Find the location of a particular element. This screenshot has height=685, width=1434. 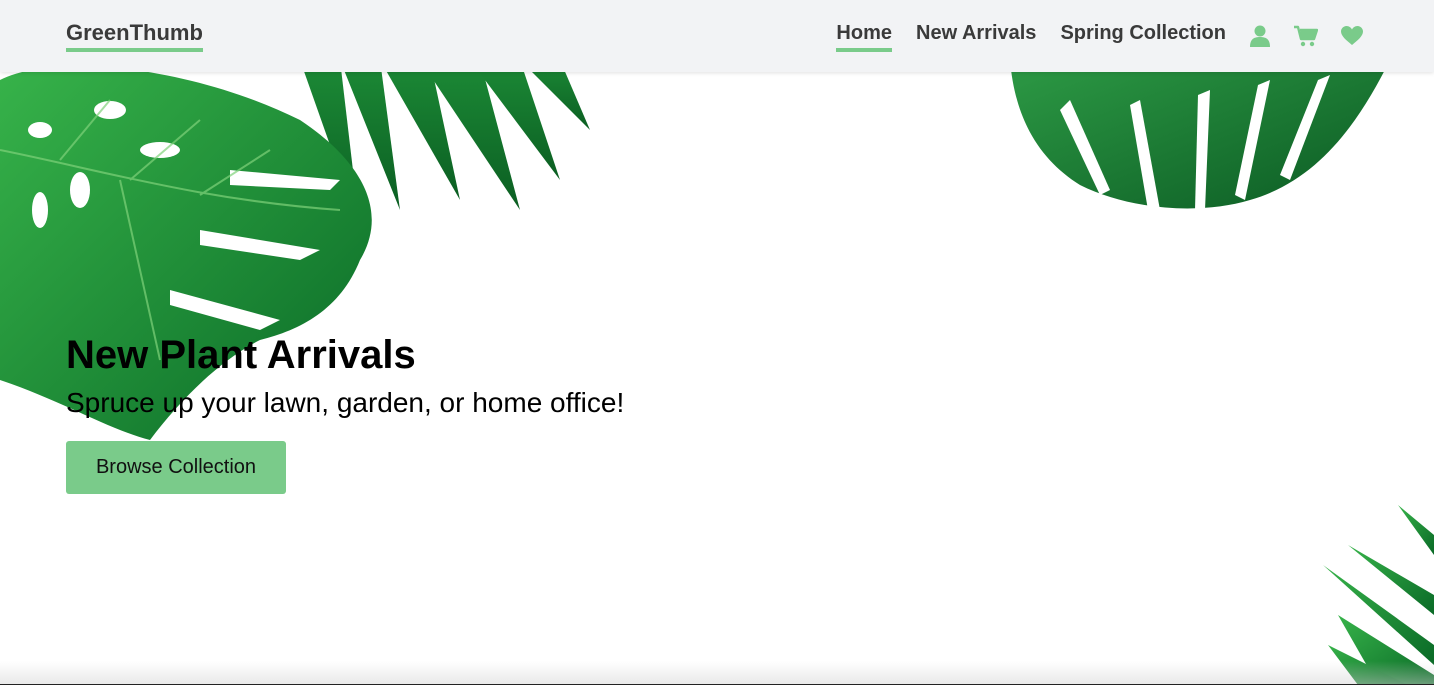

brand-logo: GreenThumb is located at coordinates (134, 36).